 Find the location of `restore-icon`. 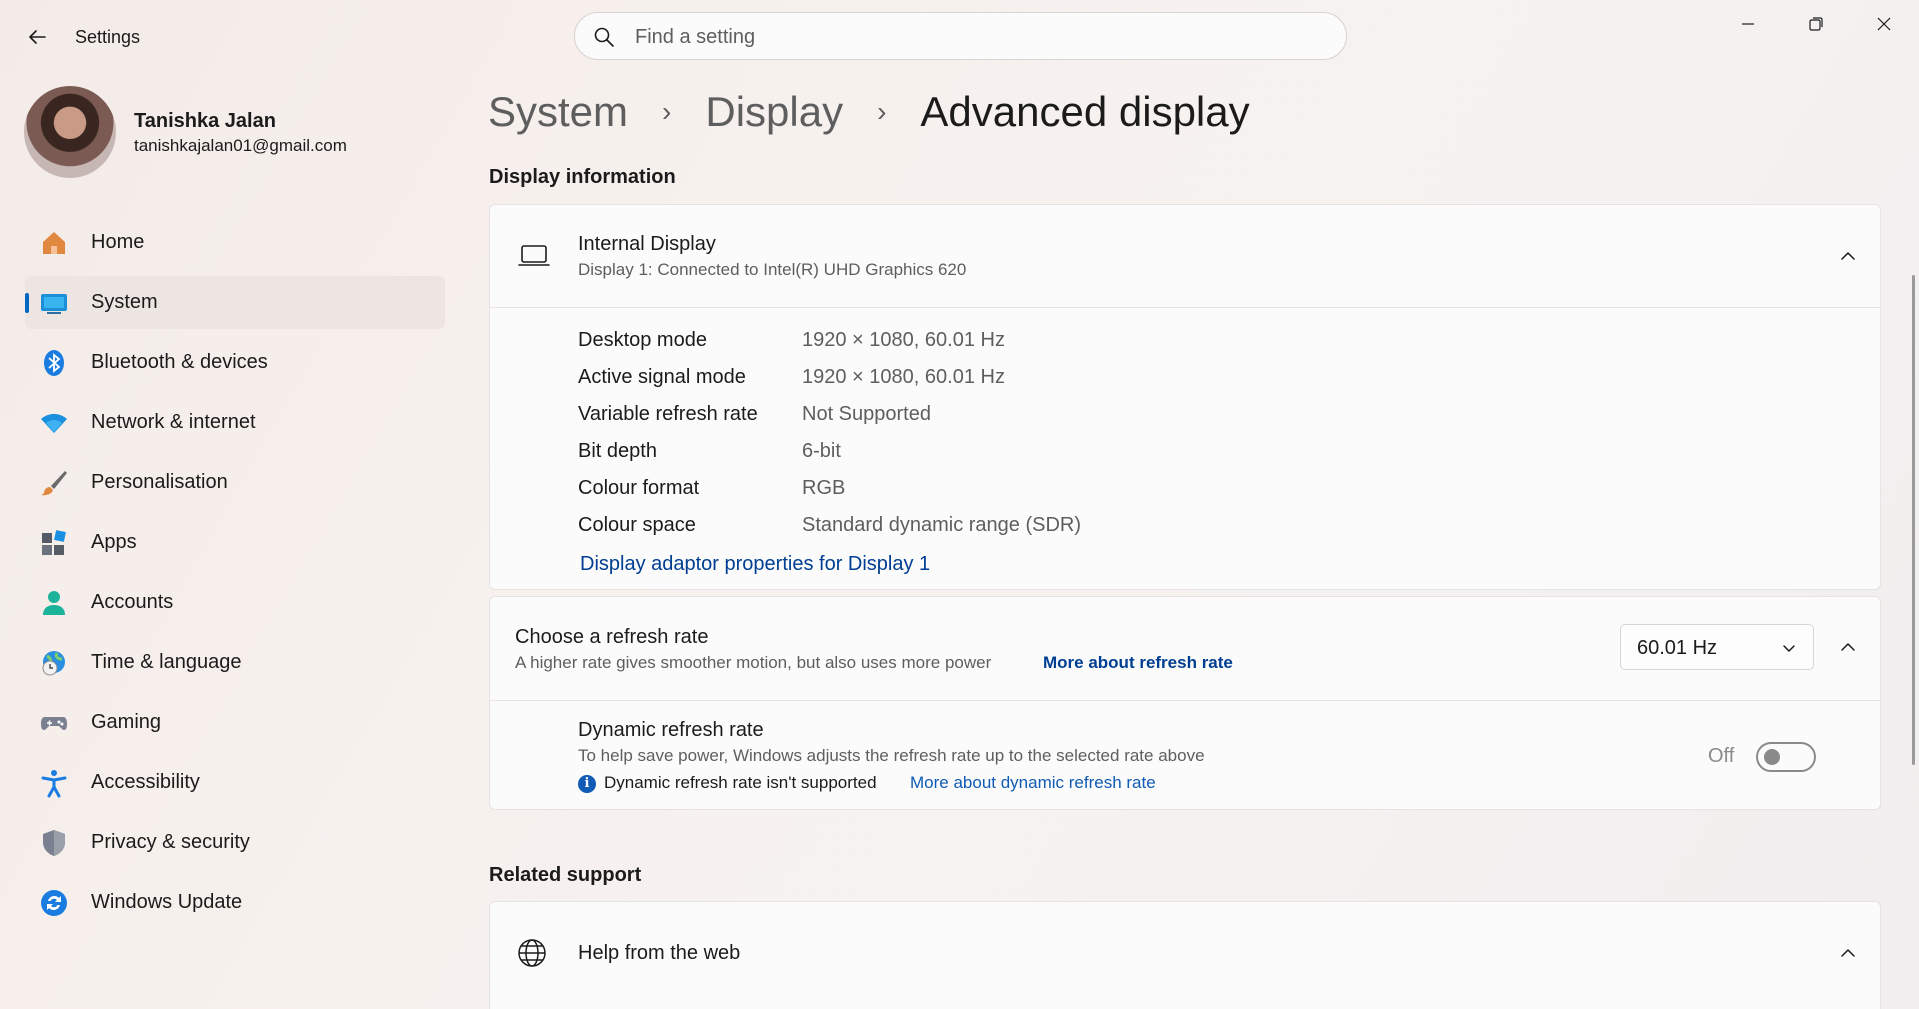

restore-icon is located at coordinates (1816, 24).